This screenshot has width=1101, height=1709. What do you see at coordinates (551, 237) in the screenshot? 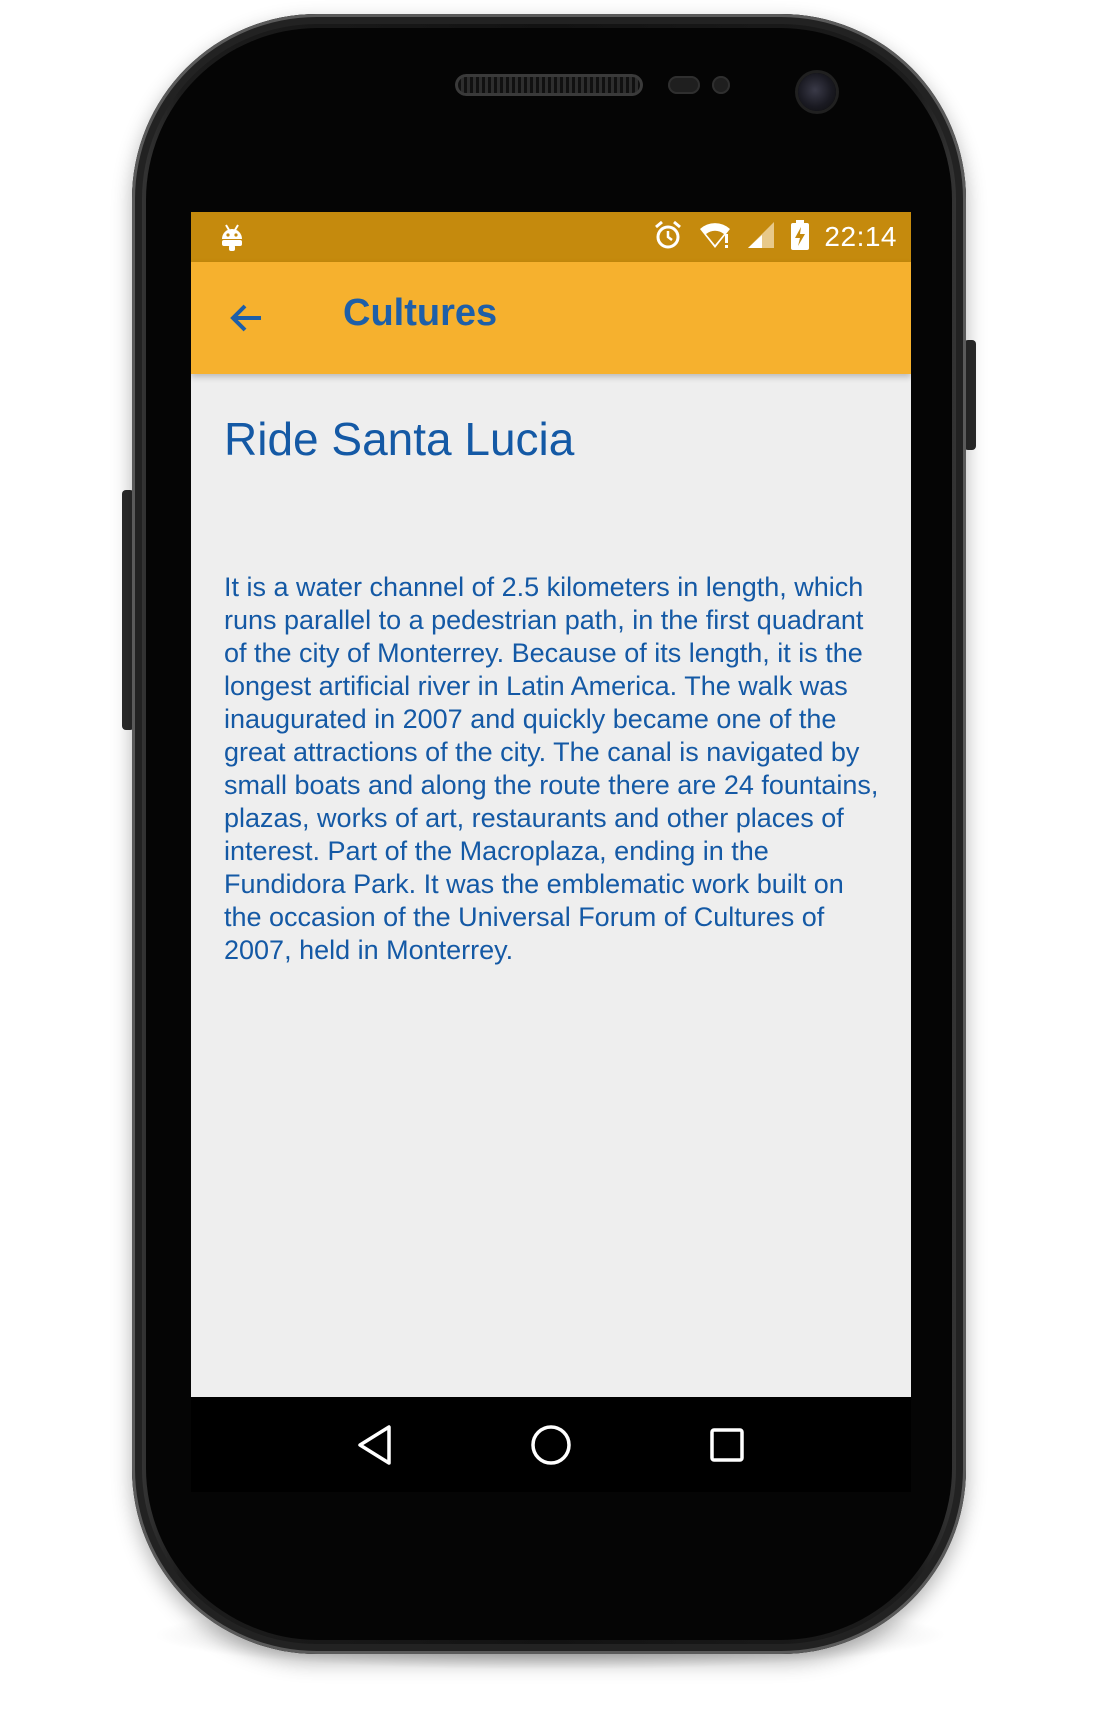
I see `status-bar: 22:14` at bounding box center [551, 237].